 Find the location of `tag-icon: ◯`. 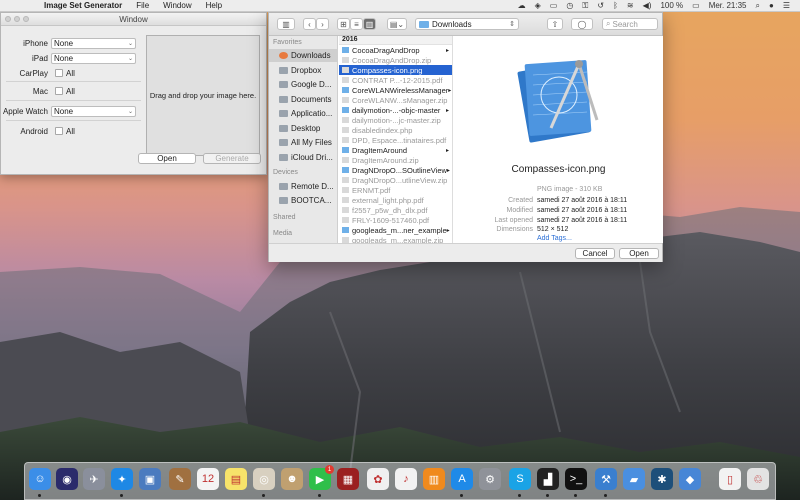

tag-icon: ◯ is located at coordinates (582, 24).